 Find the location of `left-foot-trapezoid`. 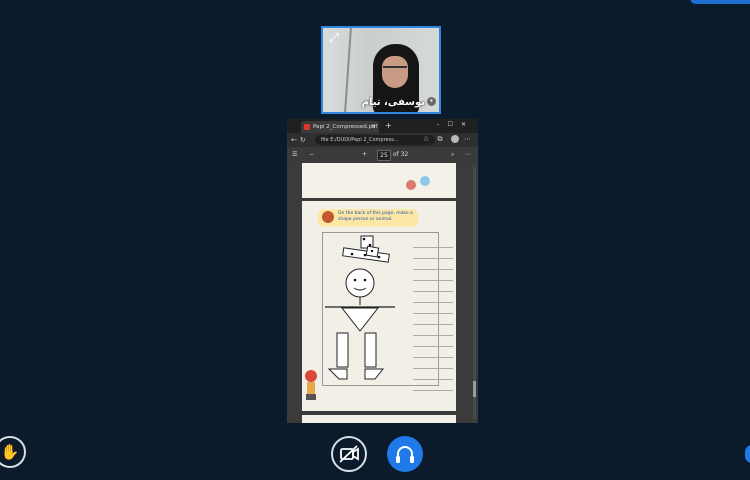

left-foot-trapezoid is located at coordinates (337, 374).